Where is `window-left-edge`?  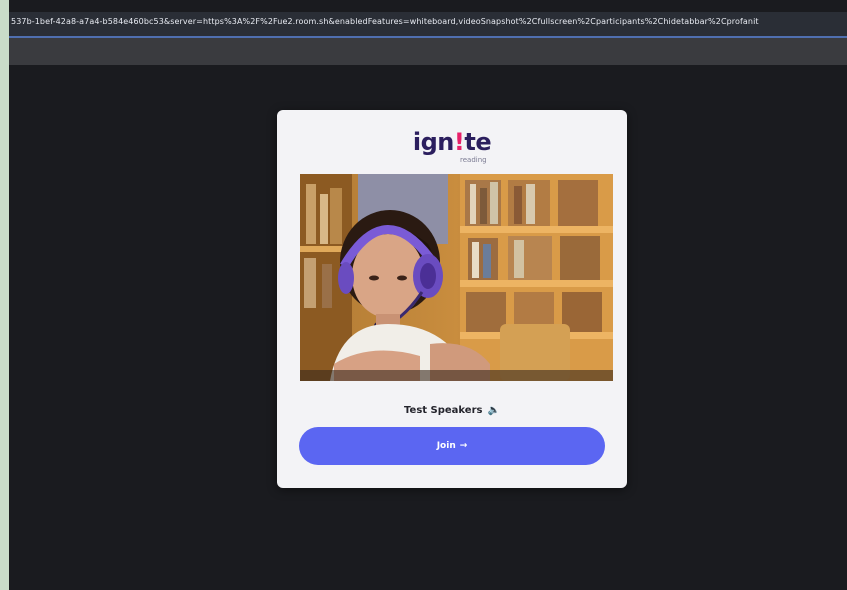 window-left-edge is located at coordinates (4, 295).